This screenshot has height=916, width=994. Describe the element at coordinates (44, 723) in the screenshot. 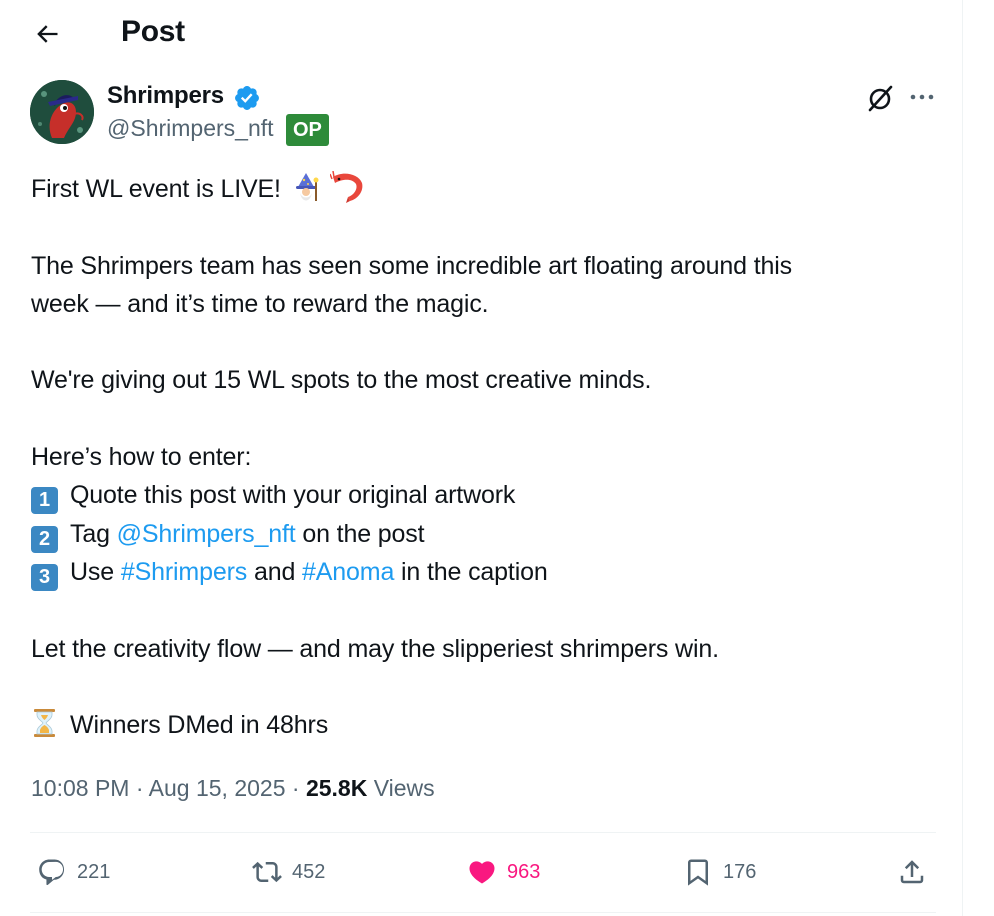

I see `hourglass-icon` at that location.